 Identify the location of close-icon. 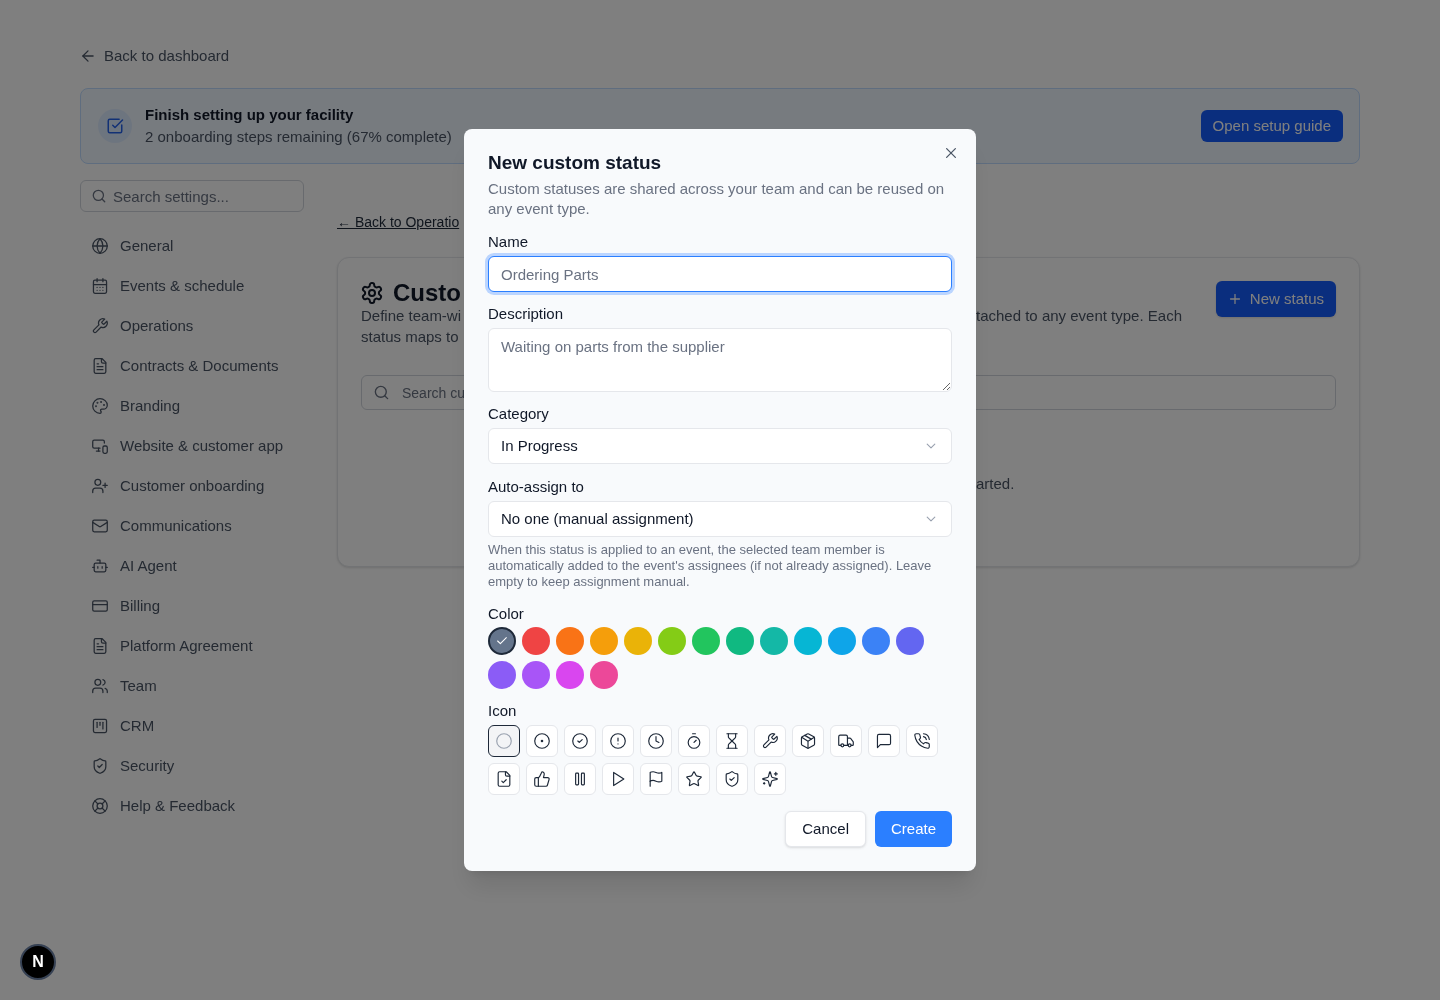
(951, 153).